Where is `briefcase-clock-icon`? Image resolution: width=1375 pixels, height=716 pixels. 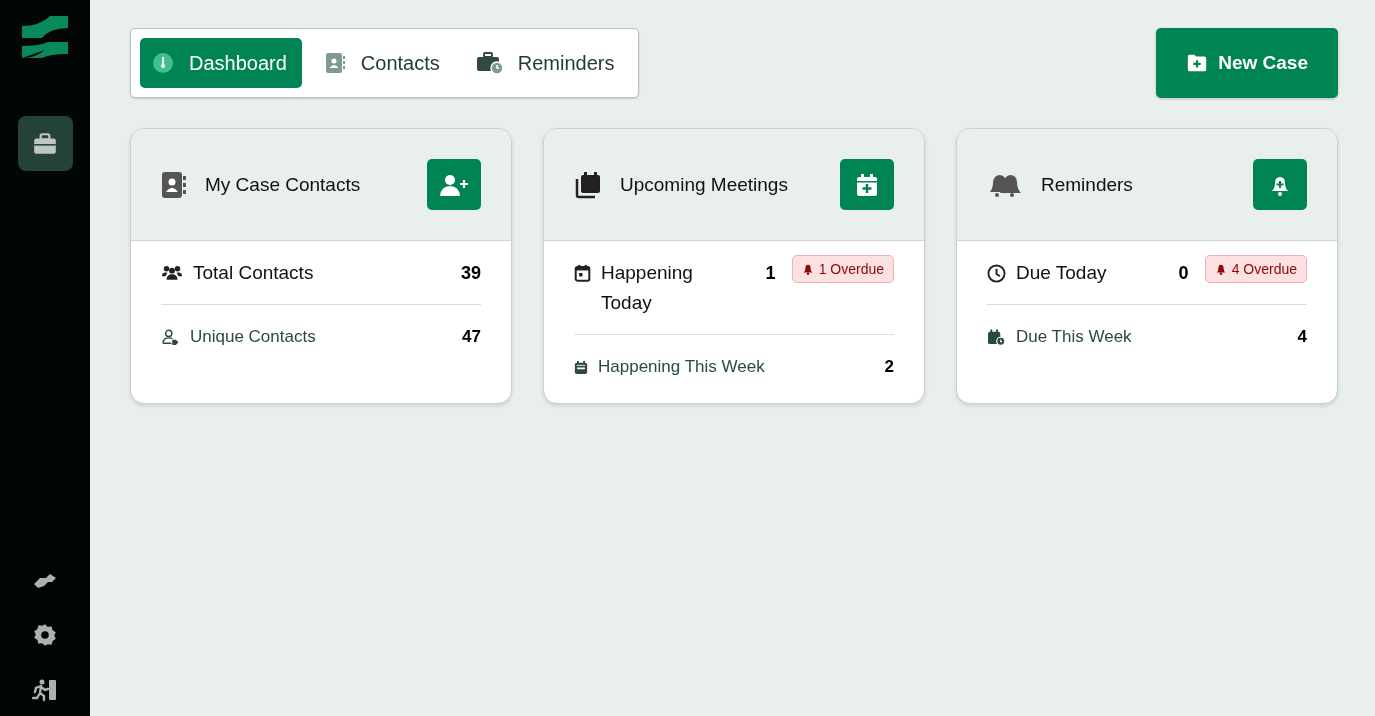
briefcase-clock-icon is located at coordinates (489, 63).